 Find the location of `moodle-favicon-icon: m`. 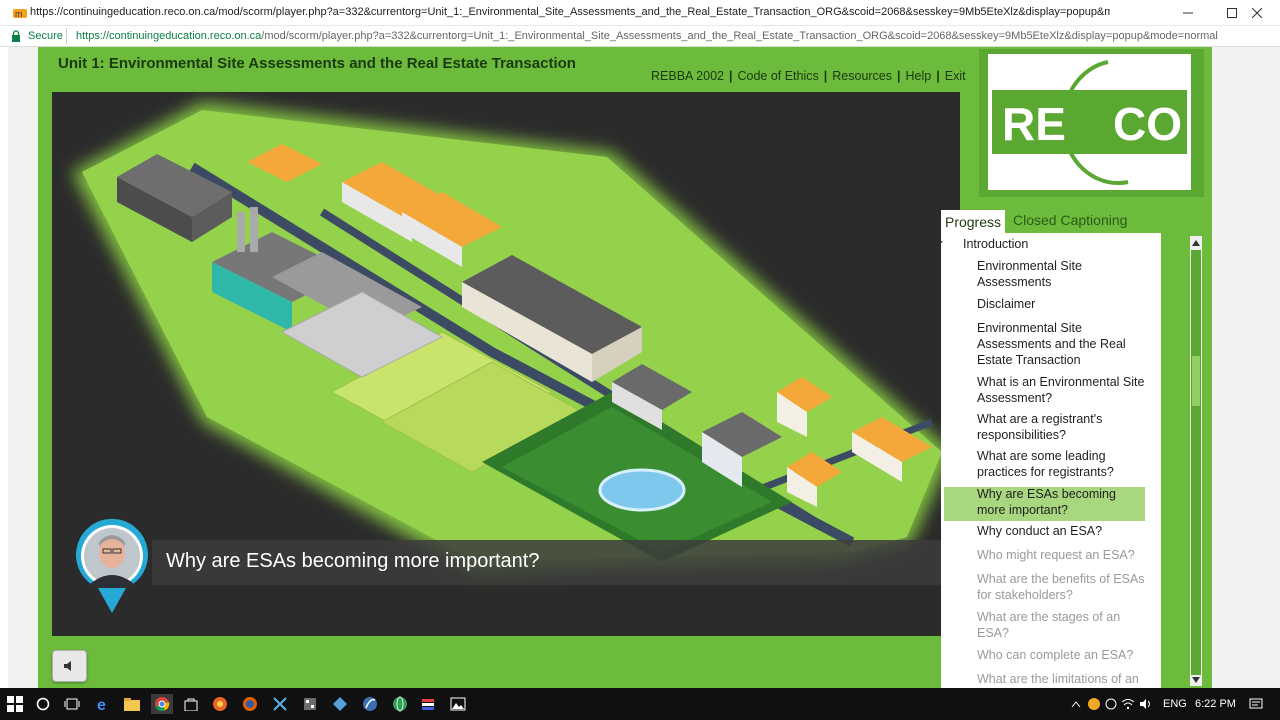

moodle-favicon-icon: m is located at coordinates (20, 13).